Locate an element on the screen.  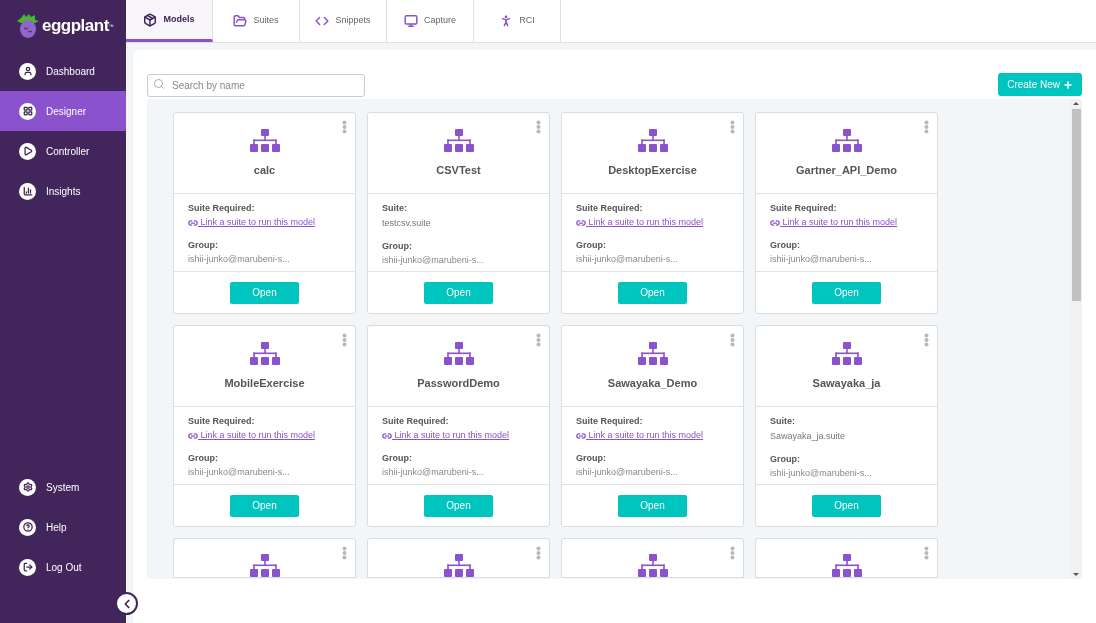
person-icon is located at coordinates (27, 71).